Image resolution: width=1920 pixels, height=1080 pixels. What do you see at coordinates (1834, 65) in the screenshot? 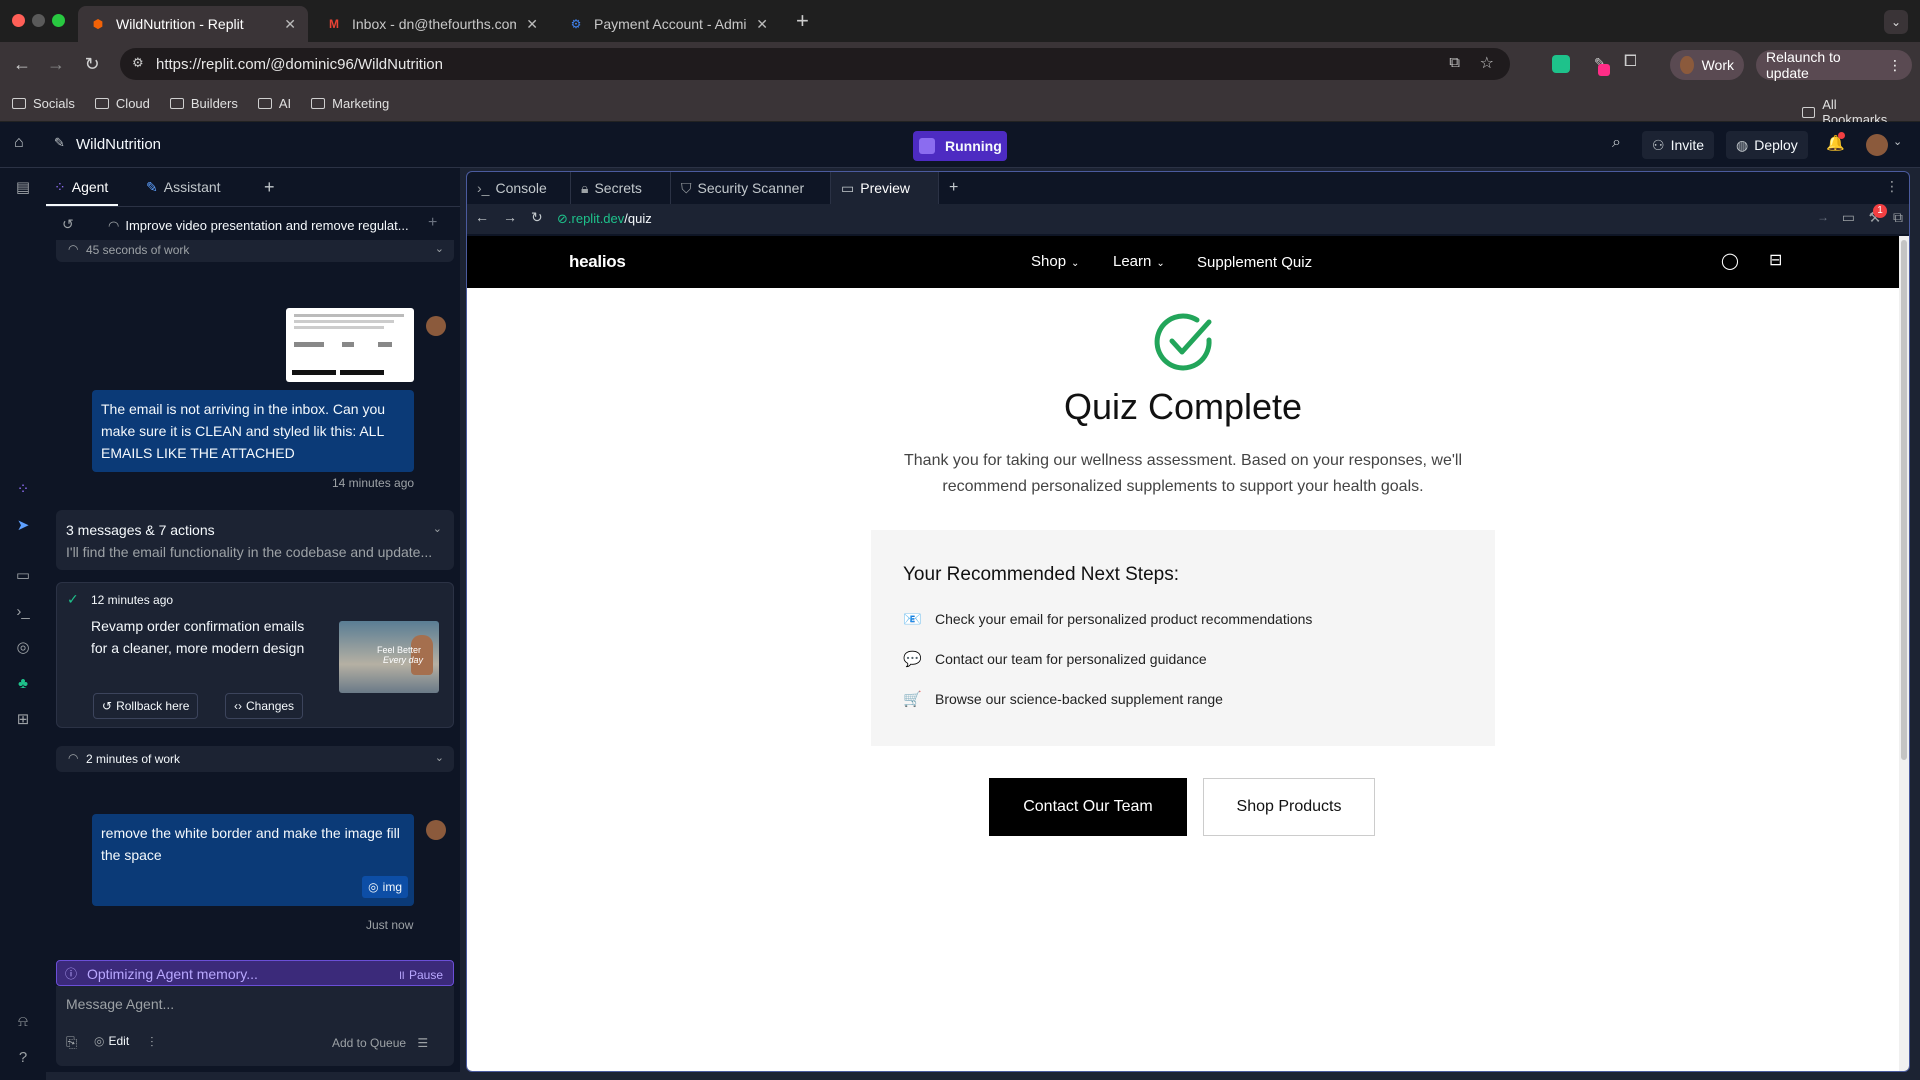
I see `relaunch-button: Relaunch to update ⋮` at bounding box center [1834, 65].